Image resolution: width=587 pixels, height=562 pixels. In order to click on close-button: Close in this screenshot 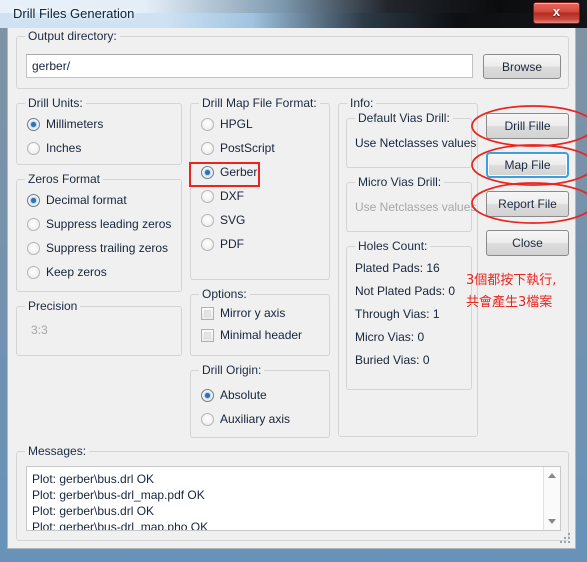, I will do `click(527, 243)`.